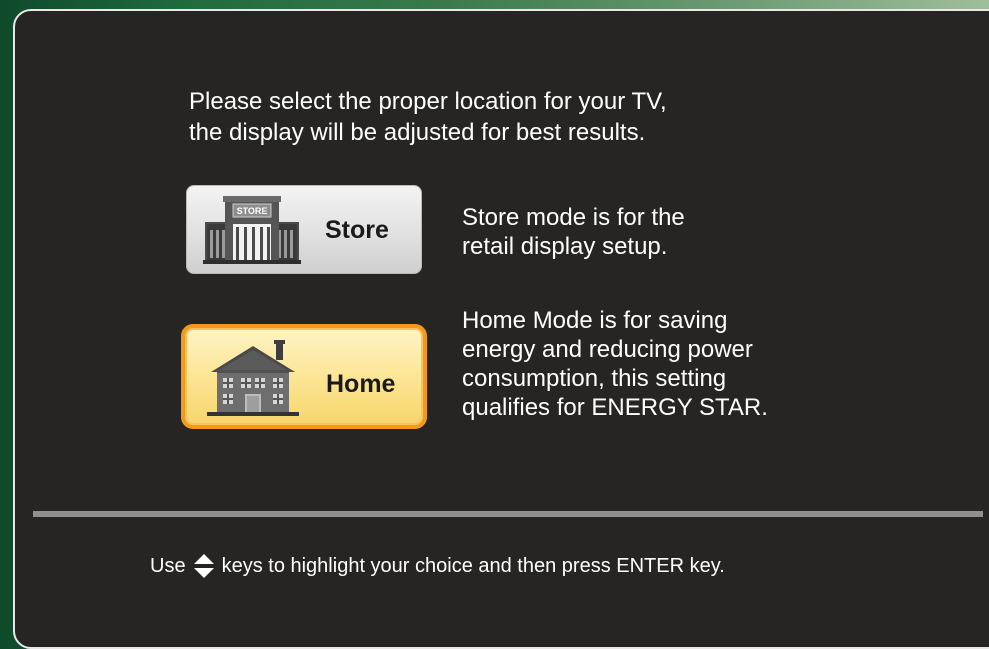 The image size is (989, 649). I want to click on home-desc-line-2: energy and reducing power, so click(607, 349).